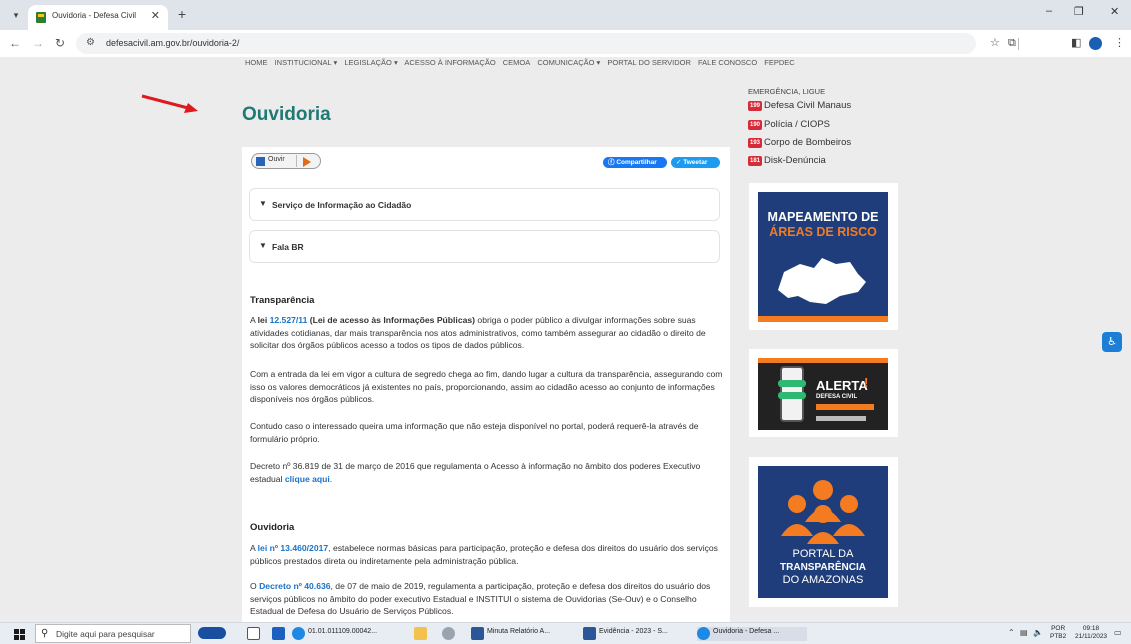 The width and height of the screenshot is (1131, 644). Describe the element at coordinates (172, 43) in the screenshot. I see `url-text: defesacivil.am.gov.br/ouvidoria-2/` at that location.